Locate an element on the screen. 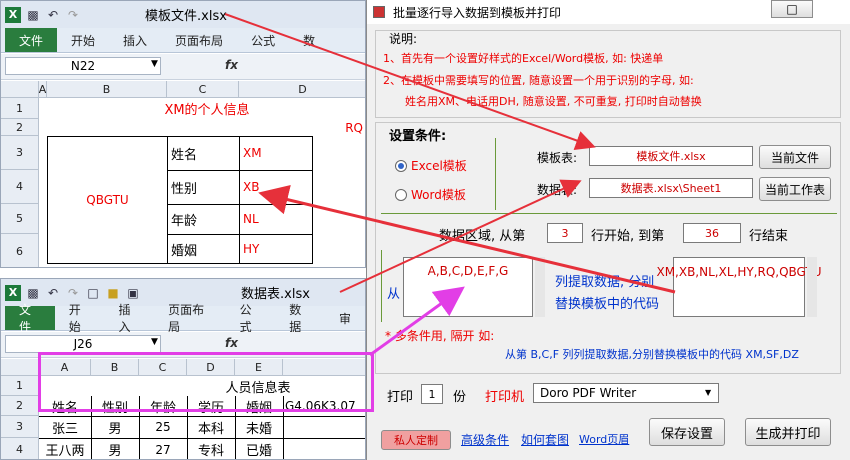  arrow-codes is located at coordinates (467, 239).